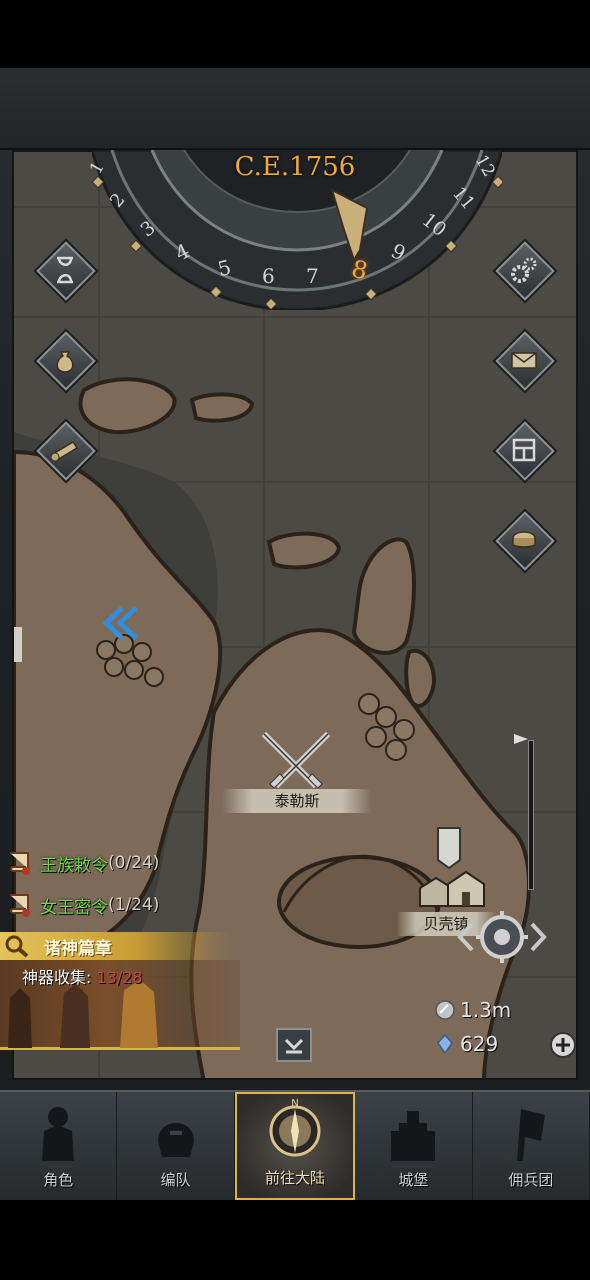 This screenshot has height=1280, width=590. I want to click on money-bag-icon, so click(65, 362).